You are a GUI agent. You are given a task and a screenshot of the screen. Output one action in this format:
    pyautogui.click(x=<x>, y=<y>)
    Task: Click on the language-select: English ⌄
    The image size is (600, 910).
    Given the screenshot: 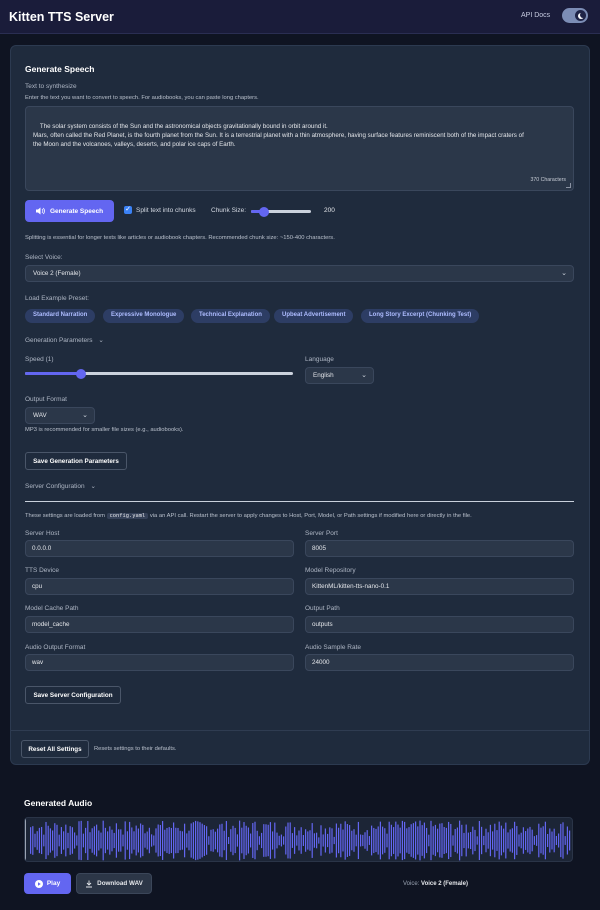 What is the action you would take?
    pyautogui.click(x=339, y=375)
    